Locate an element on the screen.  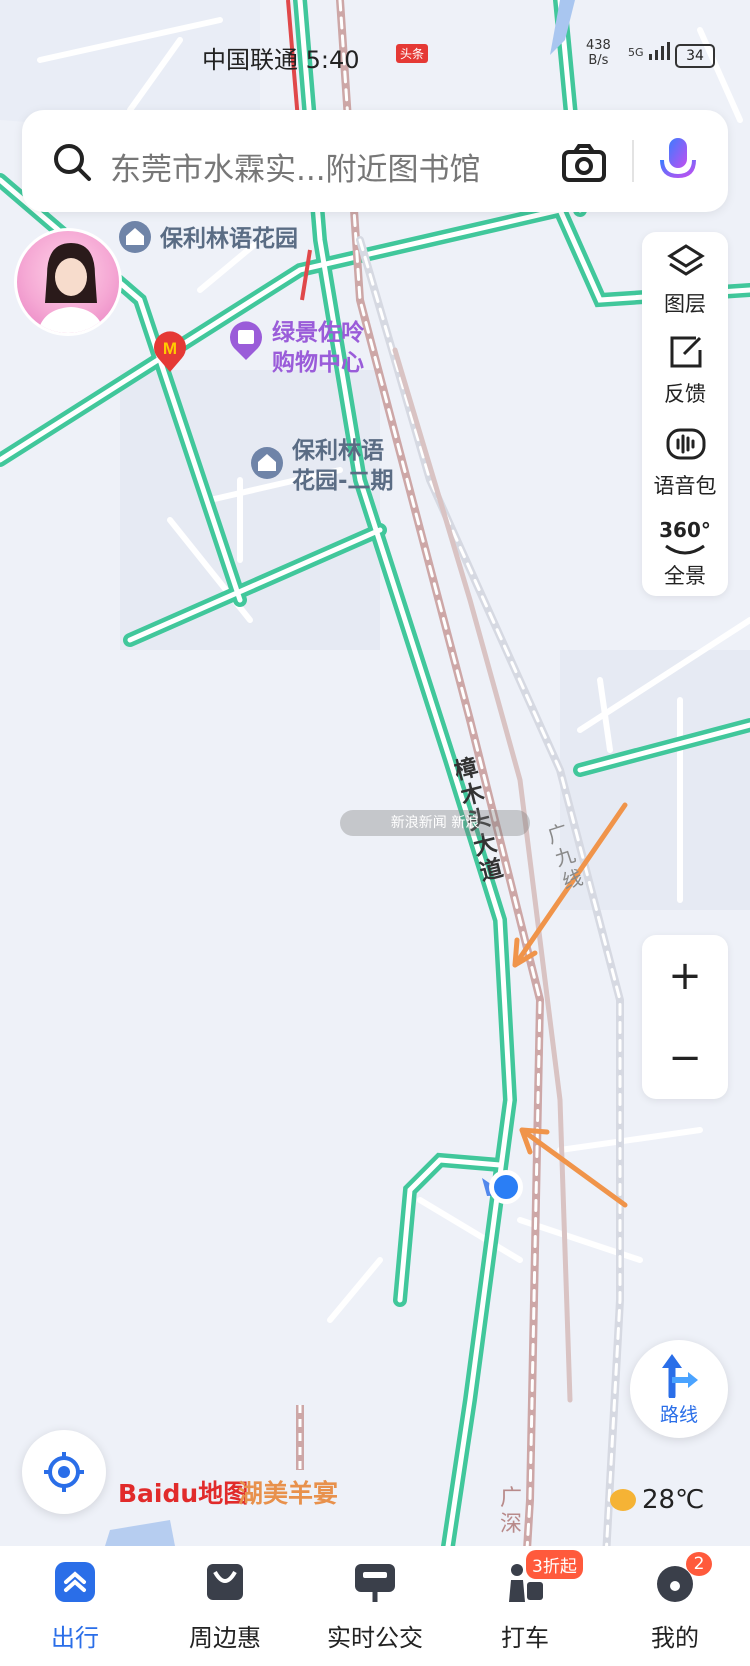
panorama-arc-icon is located at coordinates (685, 549).